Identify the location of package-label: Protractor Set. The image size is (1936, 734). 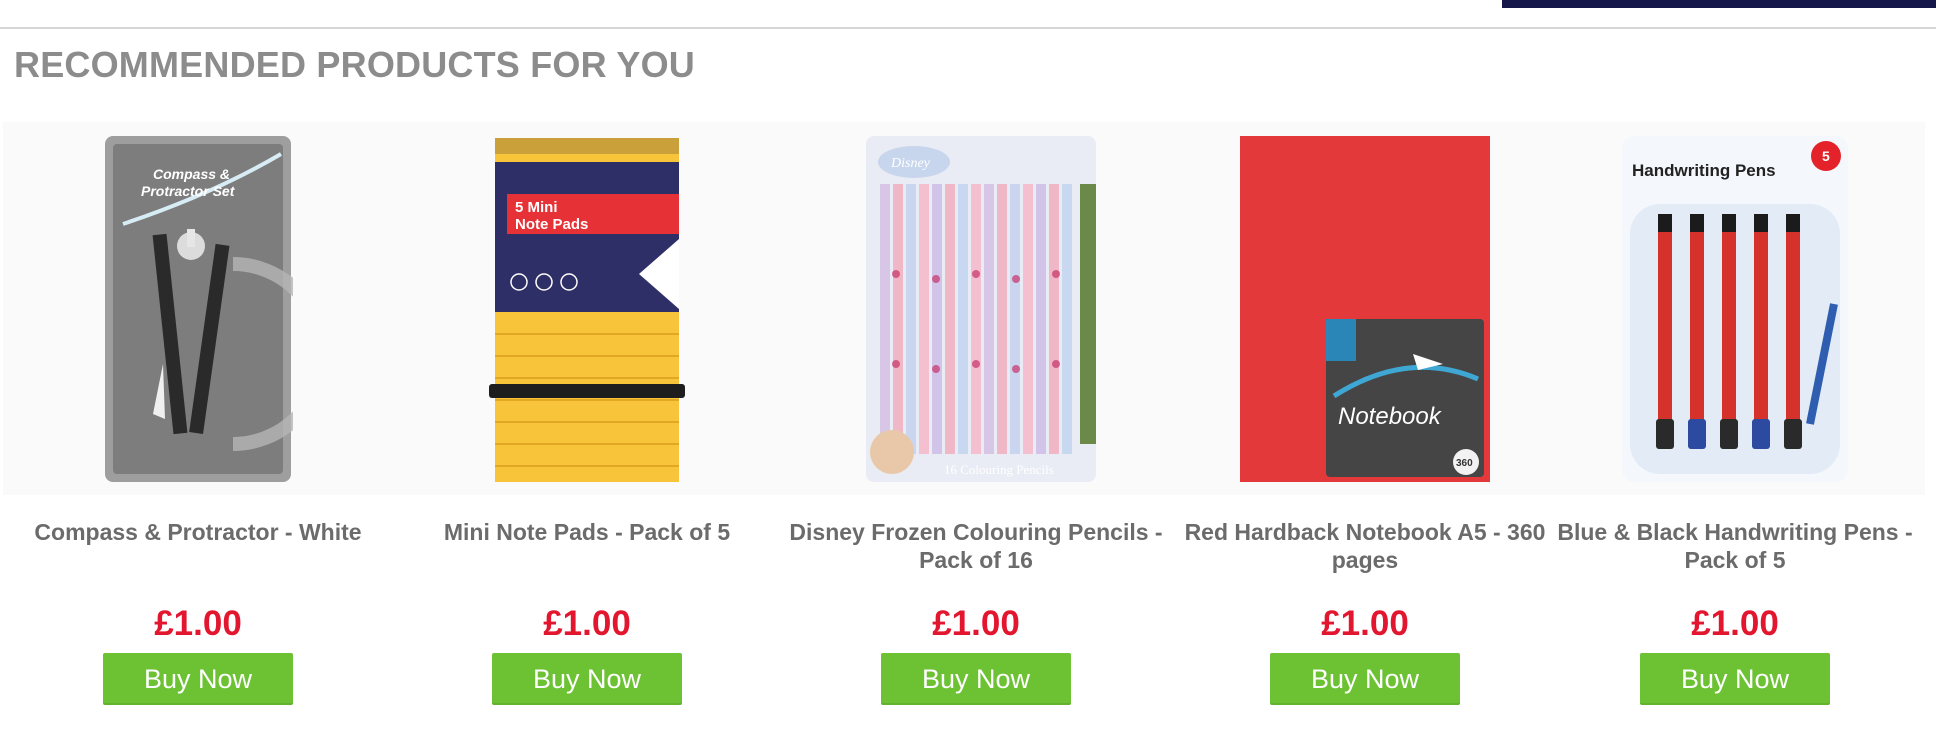
(188, 191).